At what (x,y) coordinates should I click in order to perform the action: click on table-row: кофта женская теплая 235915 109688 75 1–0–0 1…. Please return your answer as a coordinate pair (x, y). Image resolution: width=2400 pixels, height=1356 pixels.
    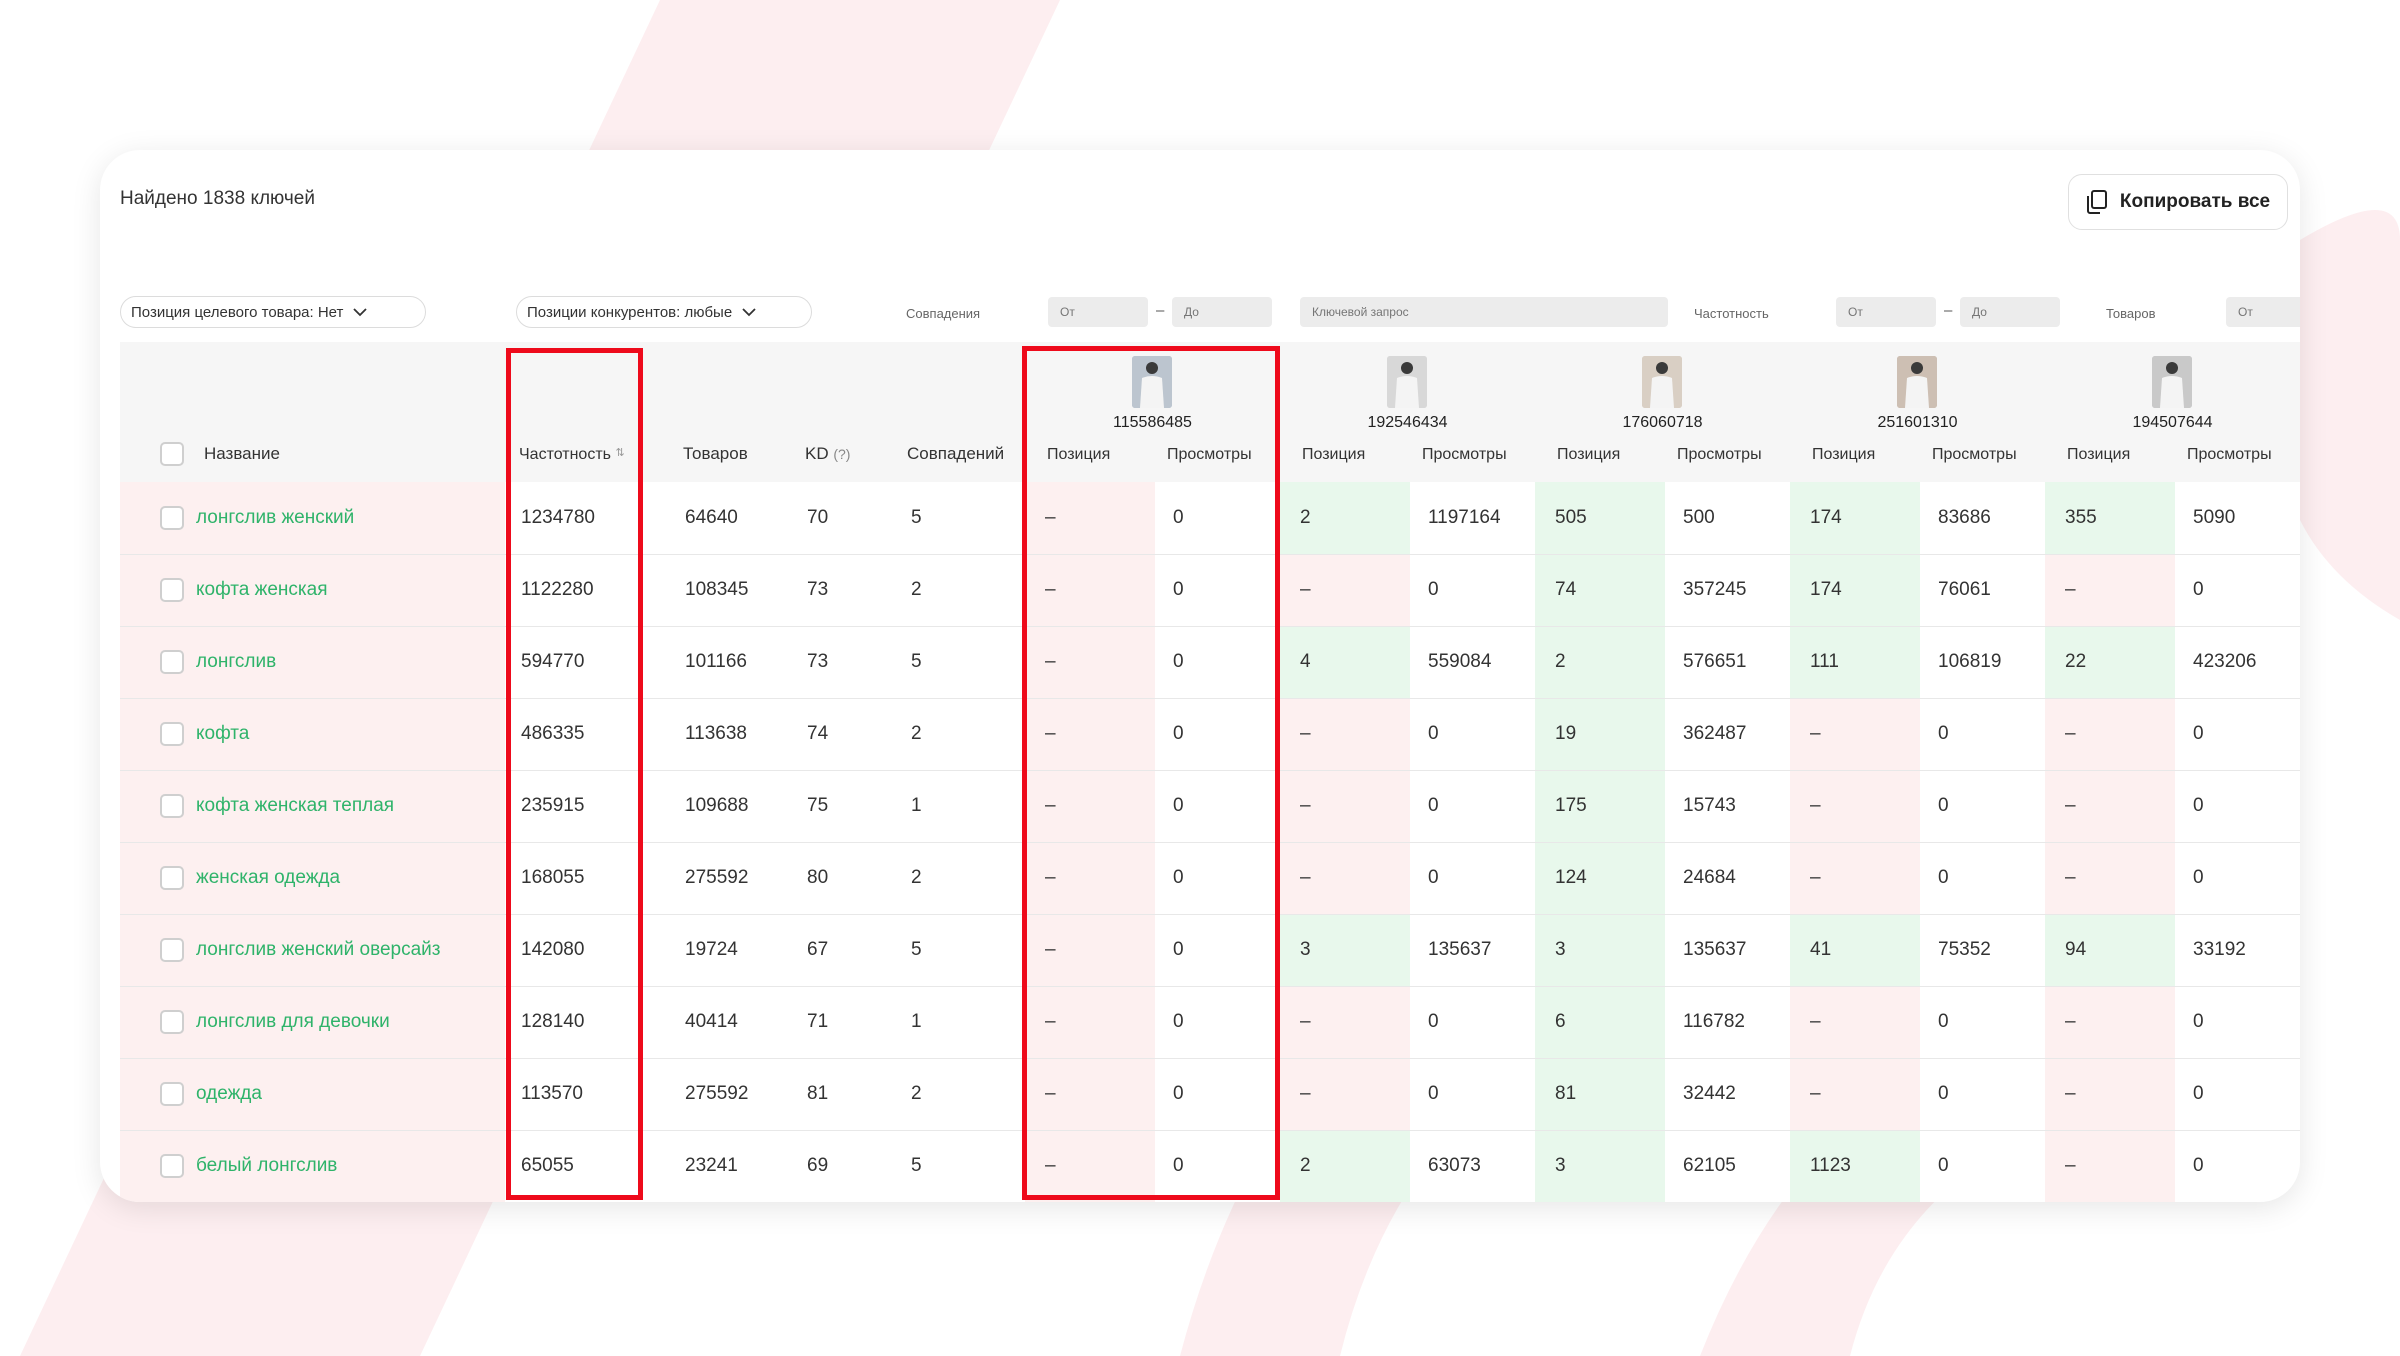
    Looking at the image, I should click on (1210, 806).